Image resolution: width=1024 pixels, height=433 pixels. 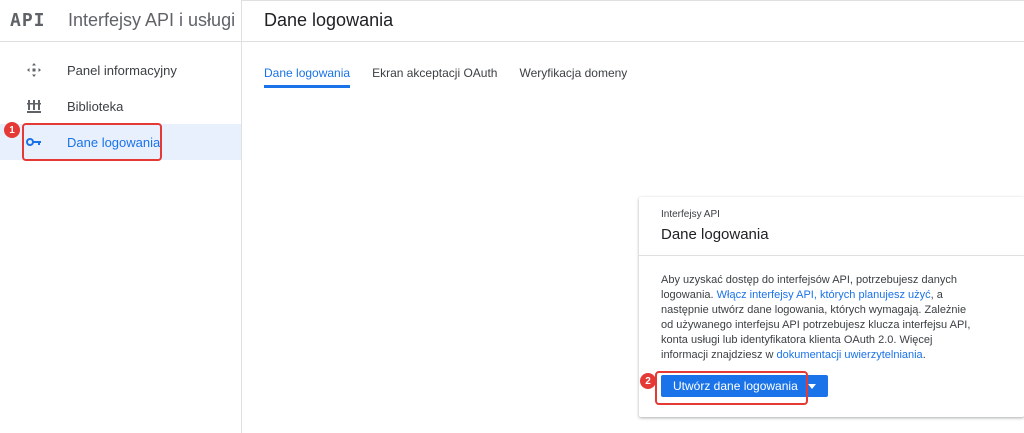 I want to click on sidebar-header: API Interfejsy API i usługi, so click(x=120, y=21).